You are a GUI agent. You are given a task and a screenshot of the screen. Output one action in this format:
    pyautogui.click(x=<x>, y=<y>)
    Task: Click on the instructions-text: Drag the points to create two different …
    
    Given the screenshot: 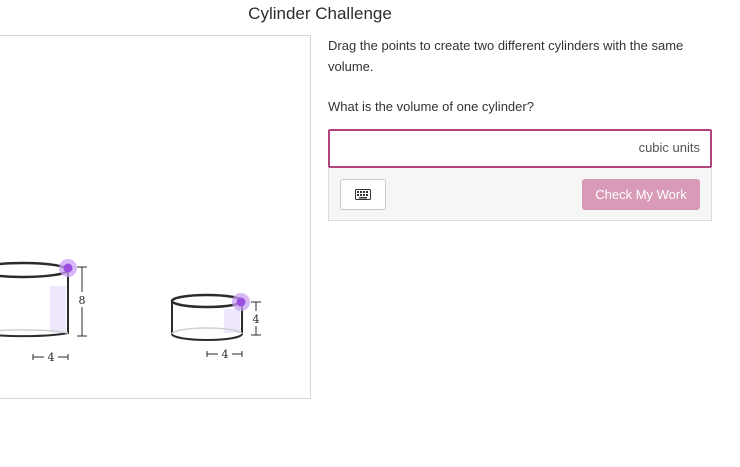 What is the action you would take?
    pyautogui.click(x=506, y=56)
    